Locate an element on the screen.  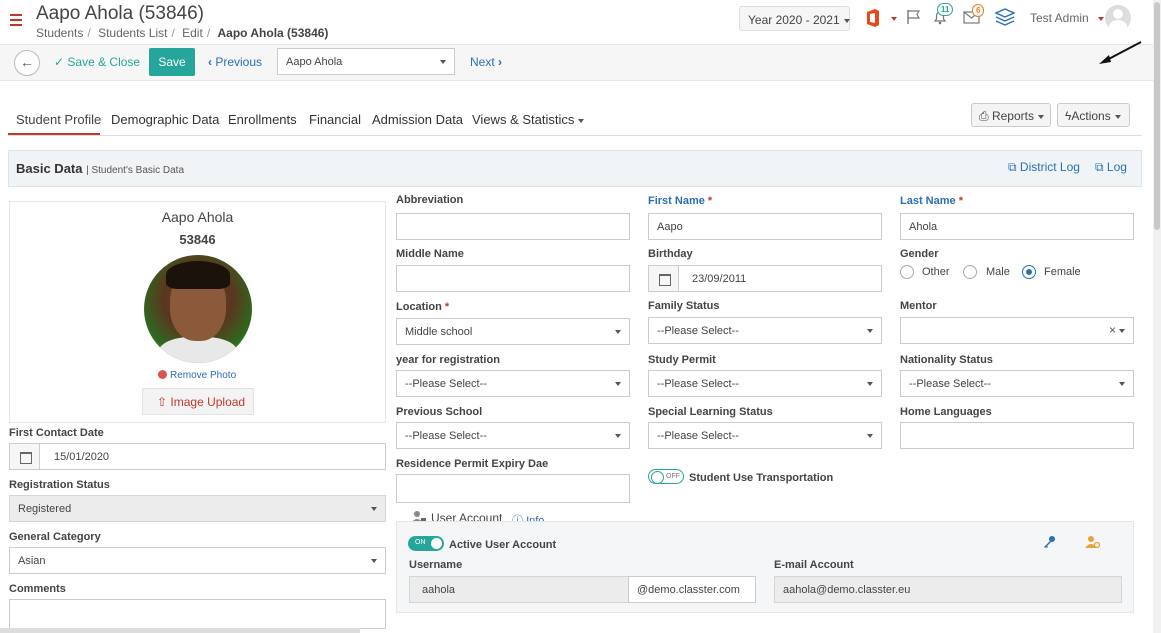
image-upload-button: ⇧ Image Upload is located at coordinates (198, 401).